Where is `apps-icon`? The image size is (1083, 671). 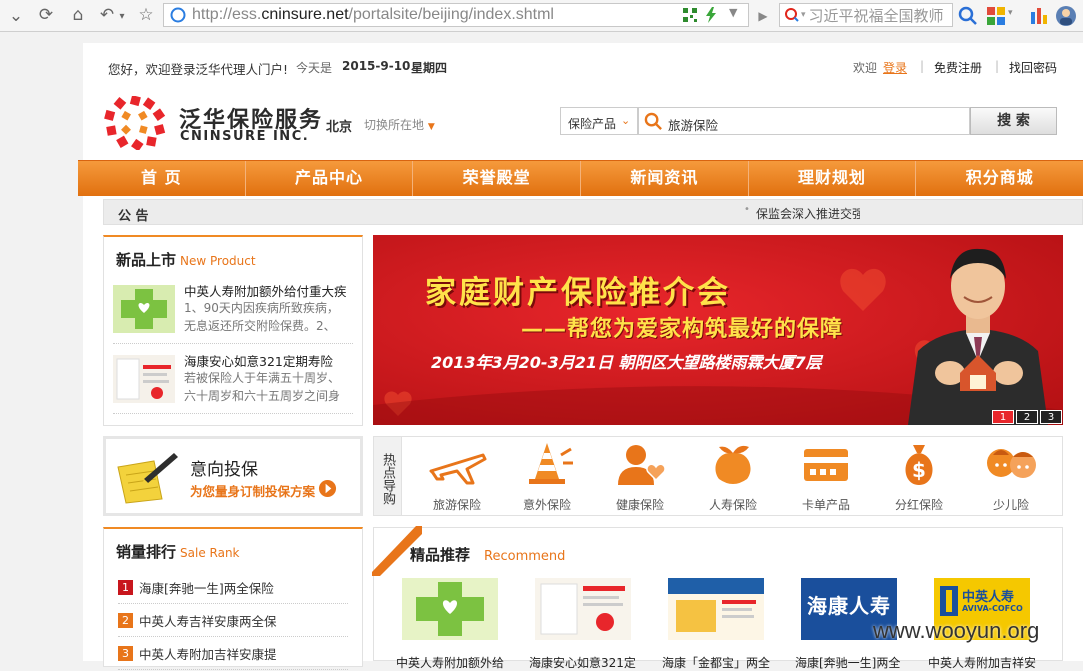
apps-icon is located at coordinates (996, 16).